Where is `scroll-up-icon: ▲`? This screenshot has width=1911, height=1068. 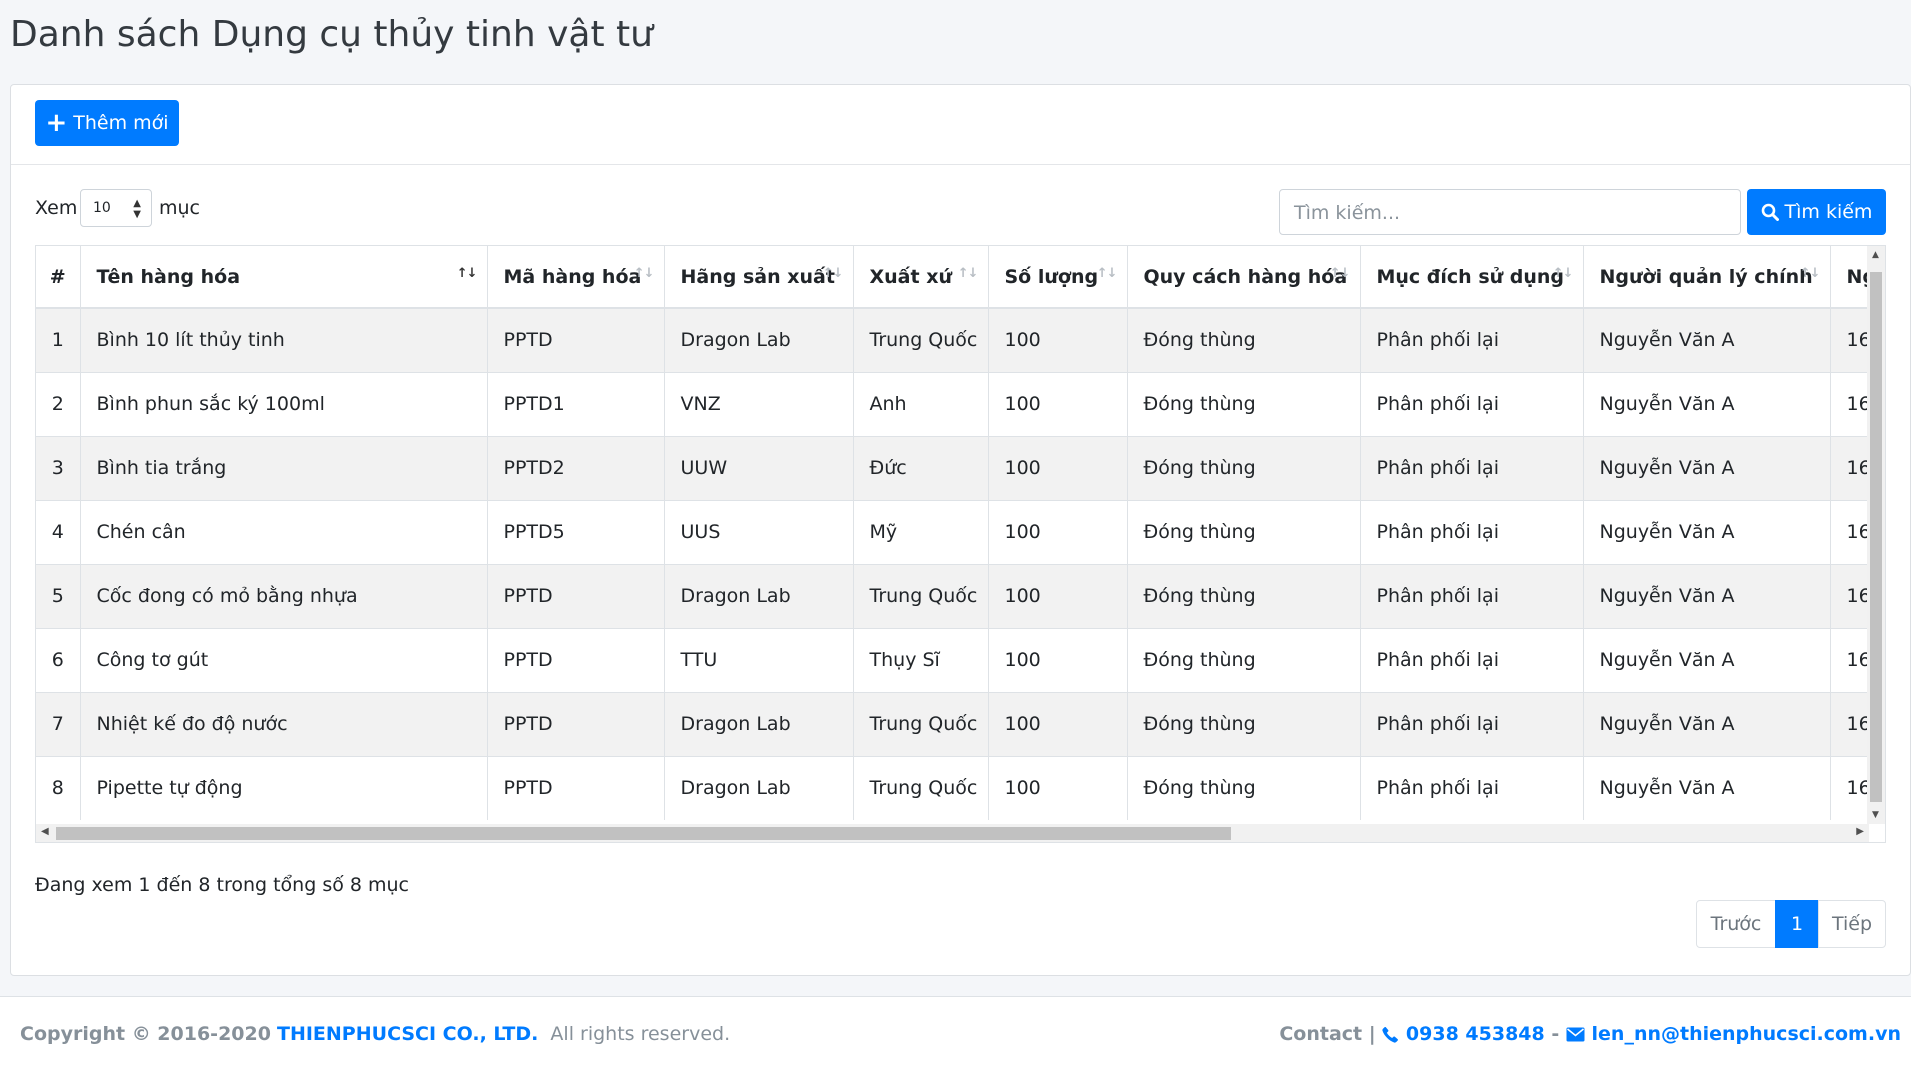
scroll-up-icon: ▲ is located at coordinates (1875, 255).